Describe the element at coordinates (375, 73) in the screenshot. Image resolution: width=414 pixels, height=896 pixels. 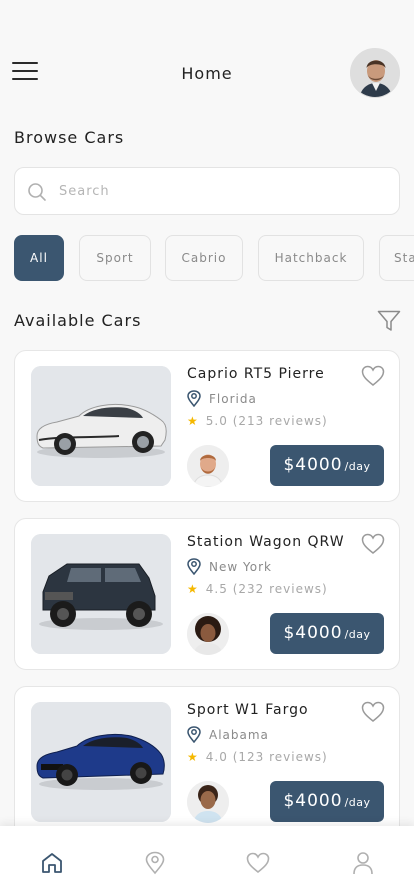
I see `profile-avatar` at that location.